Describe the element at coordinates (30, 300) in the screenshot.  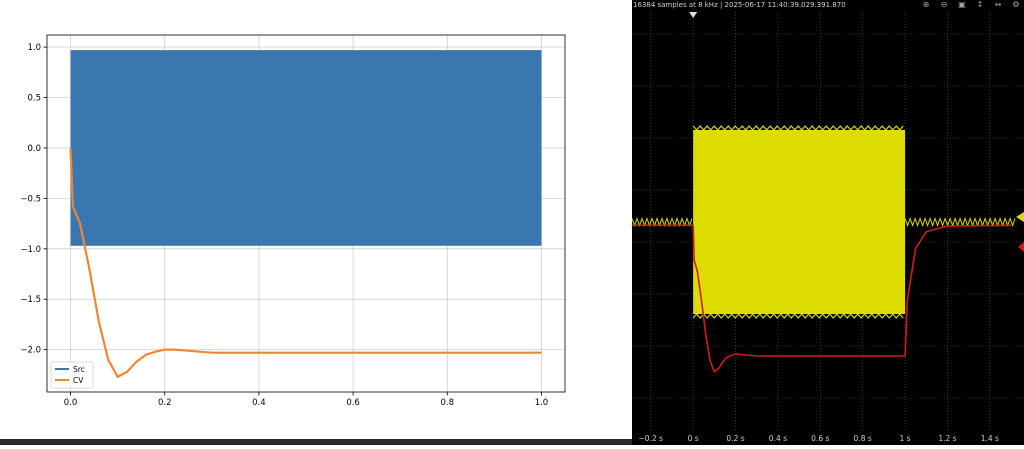
I see `y-tick-label: −1.5` at that location.